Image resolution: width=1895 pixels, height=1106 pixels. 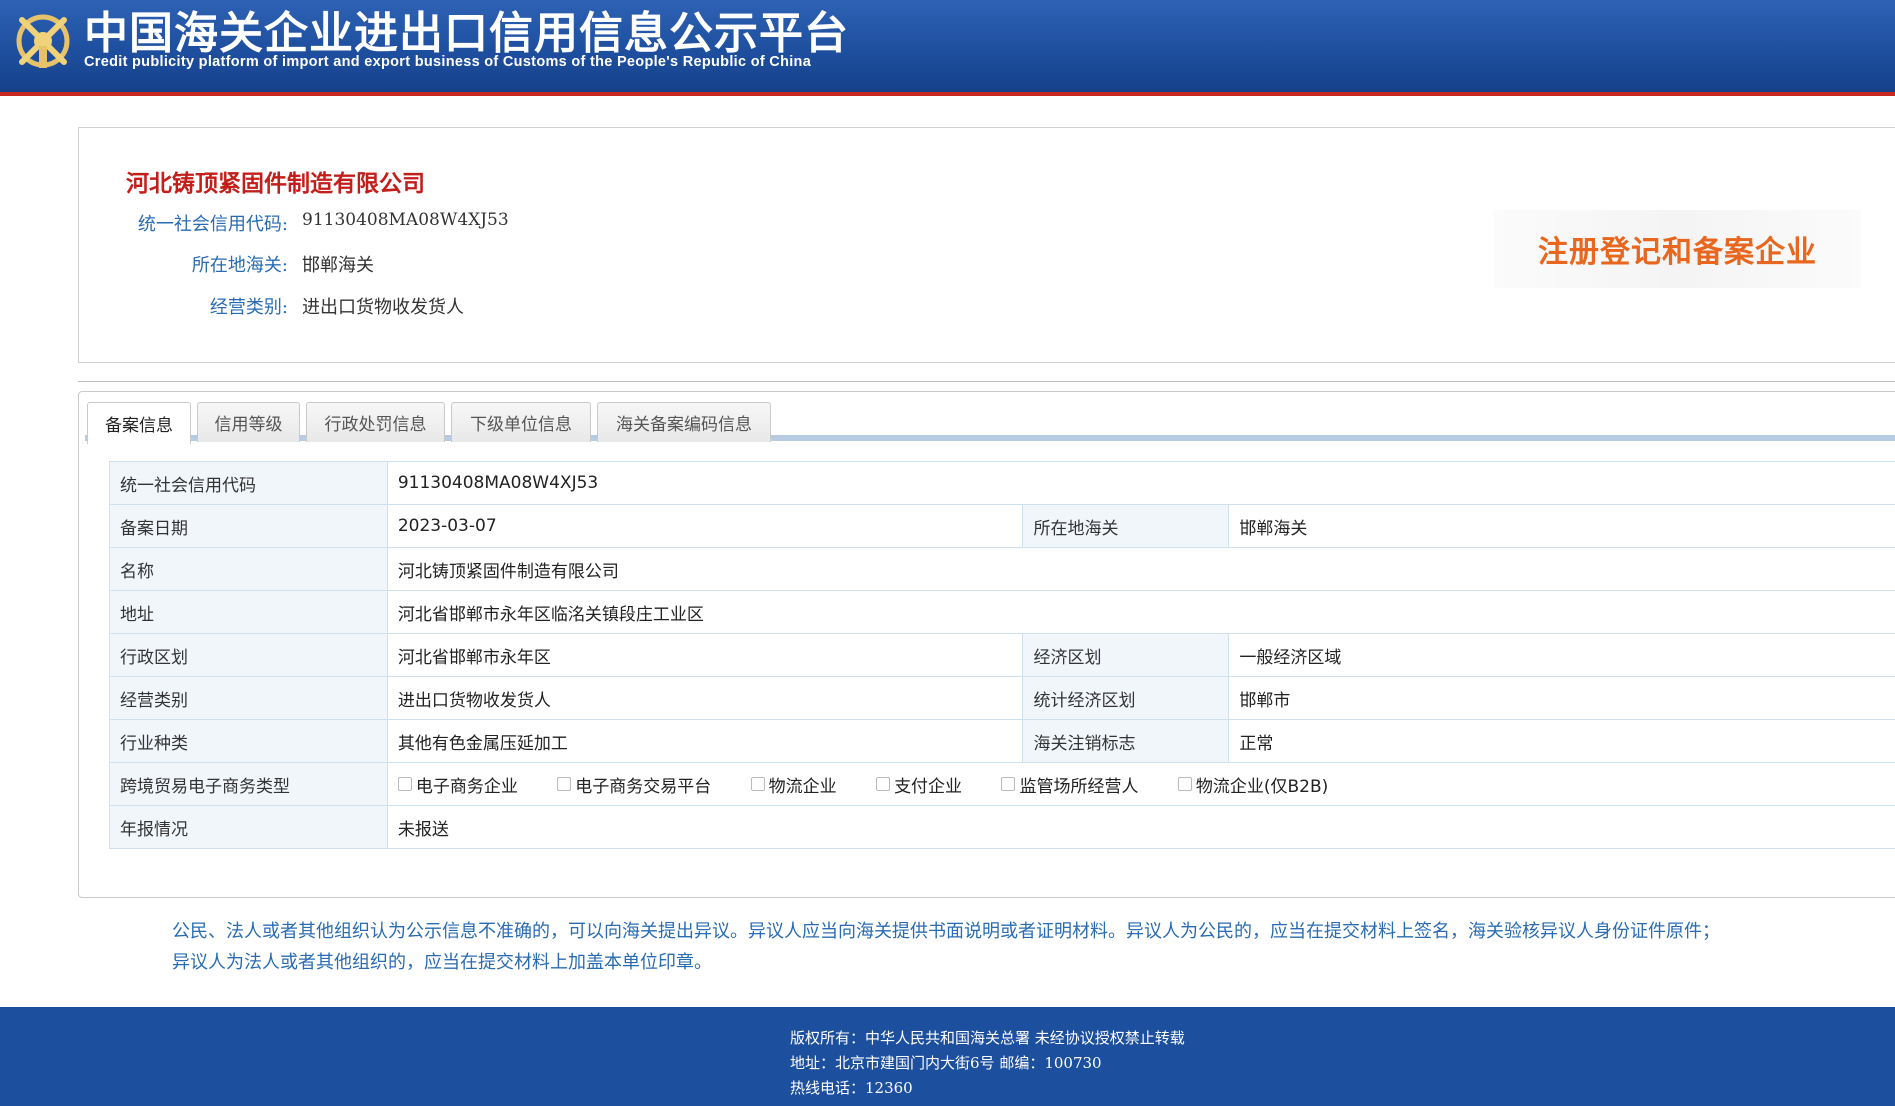 I want to click on cell-value: 91130408MA08W4XJ53, so click(x=1140, y=483).